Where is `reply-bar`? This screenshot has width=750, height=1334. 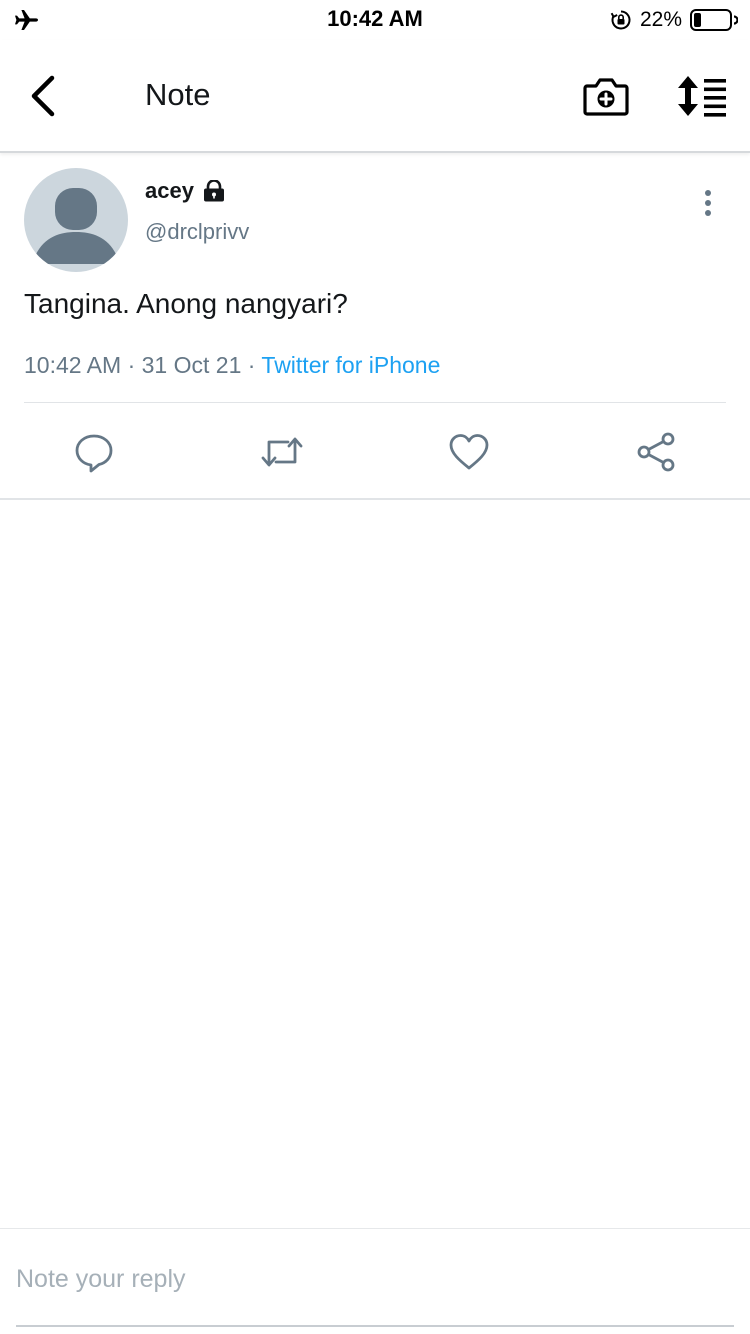 reply-bar is located at coordinates (375, 1281).